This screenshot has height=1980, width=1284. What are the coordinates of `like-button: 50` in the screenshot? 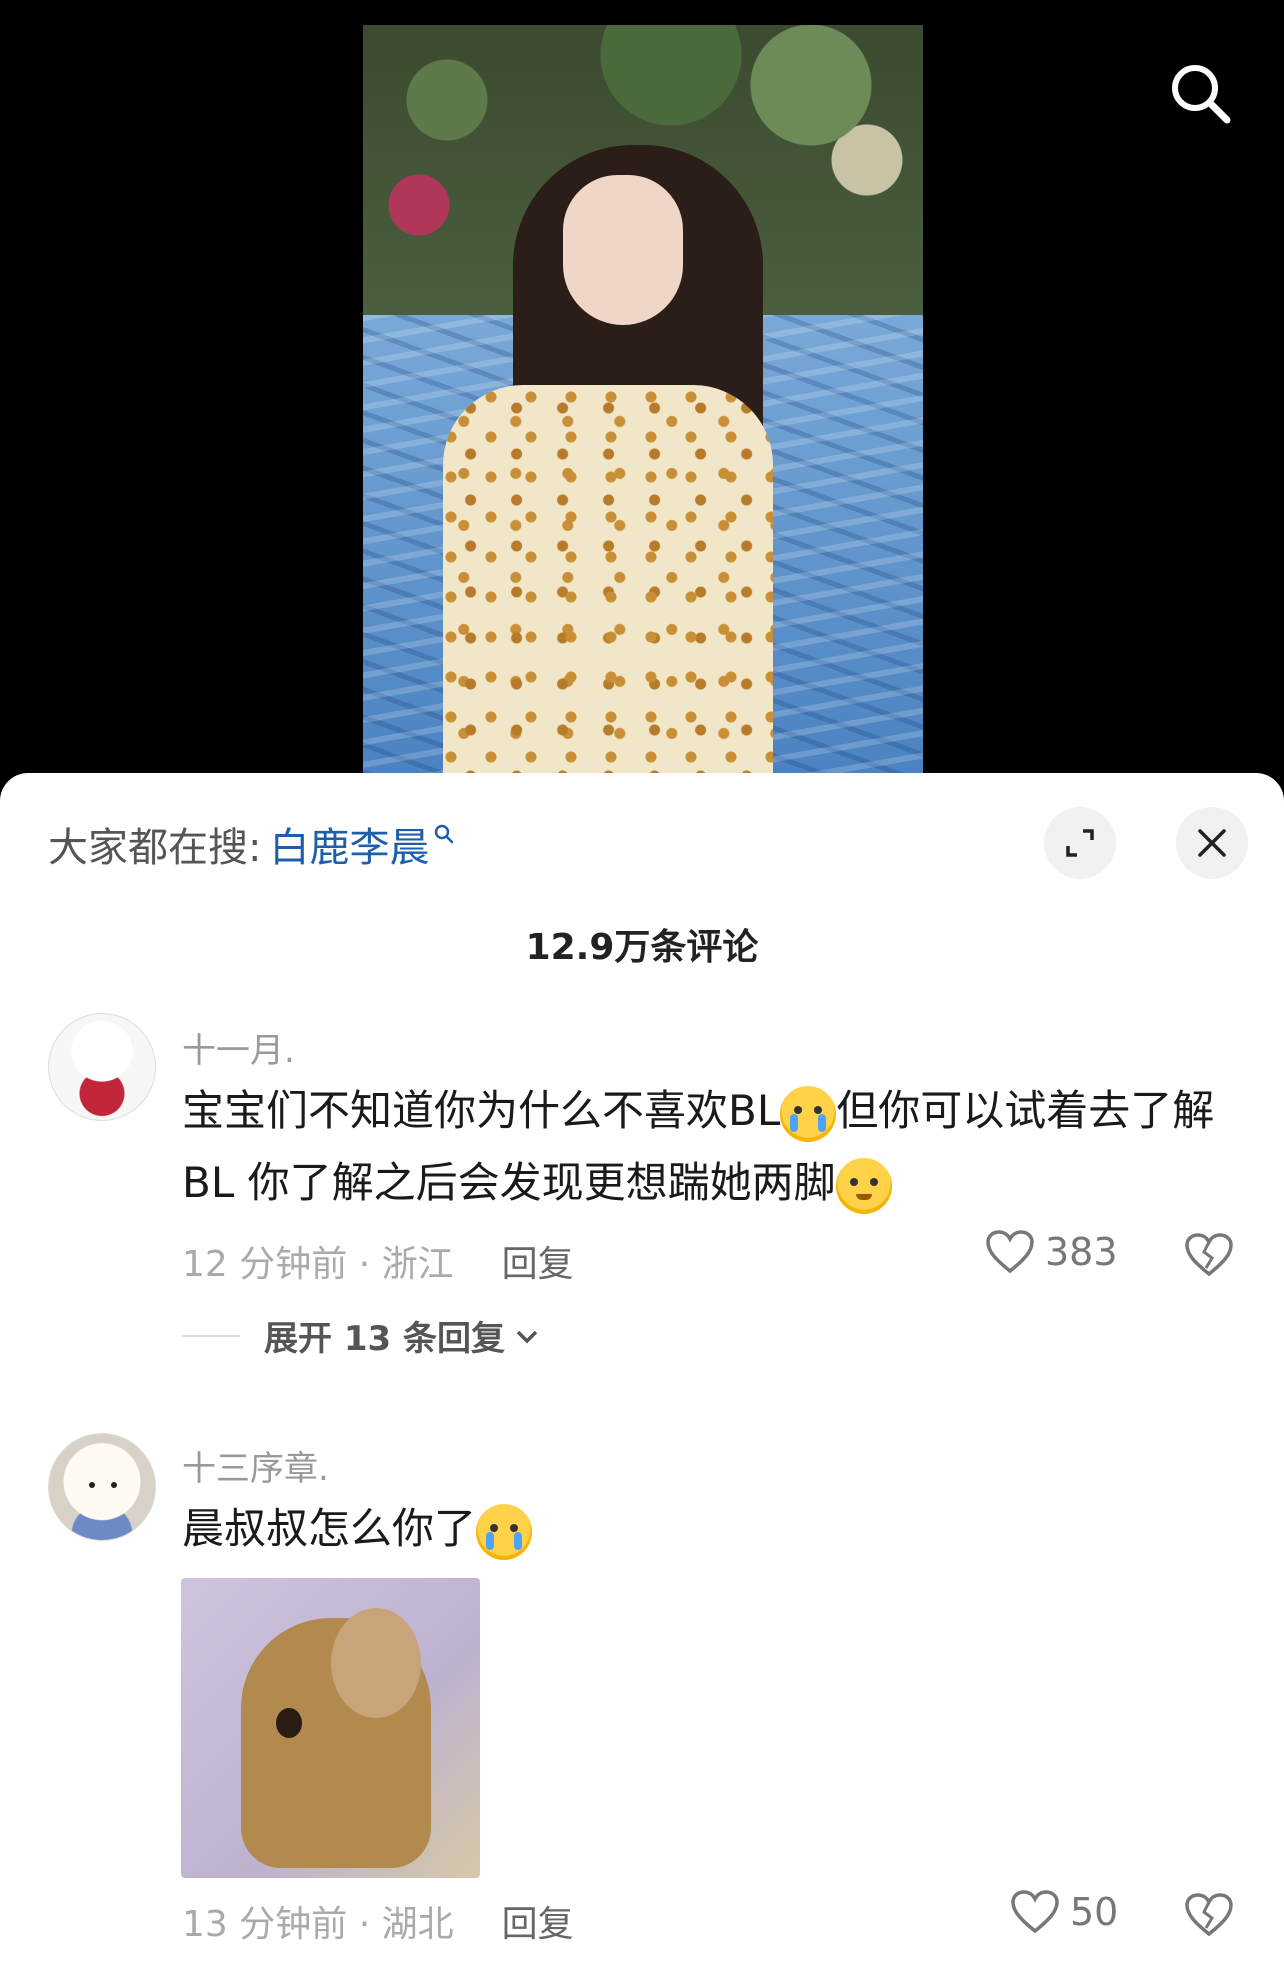 It's located at (1064, 1912).